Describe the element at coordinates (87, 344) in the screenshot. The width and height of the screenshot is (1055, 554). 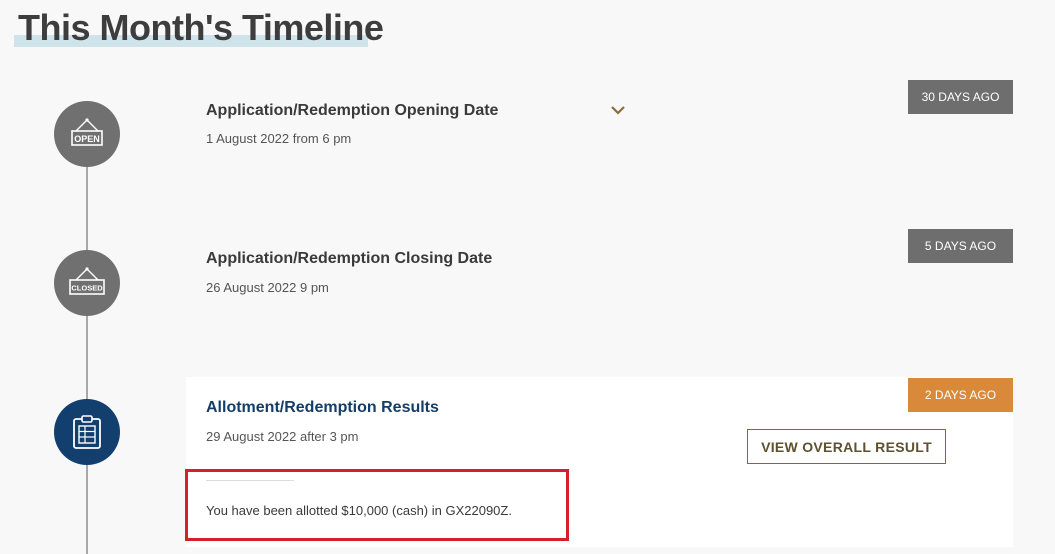
I see `timeline-line` at that location.